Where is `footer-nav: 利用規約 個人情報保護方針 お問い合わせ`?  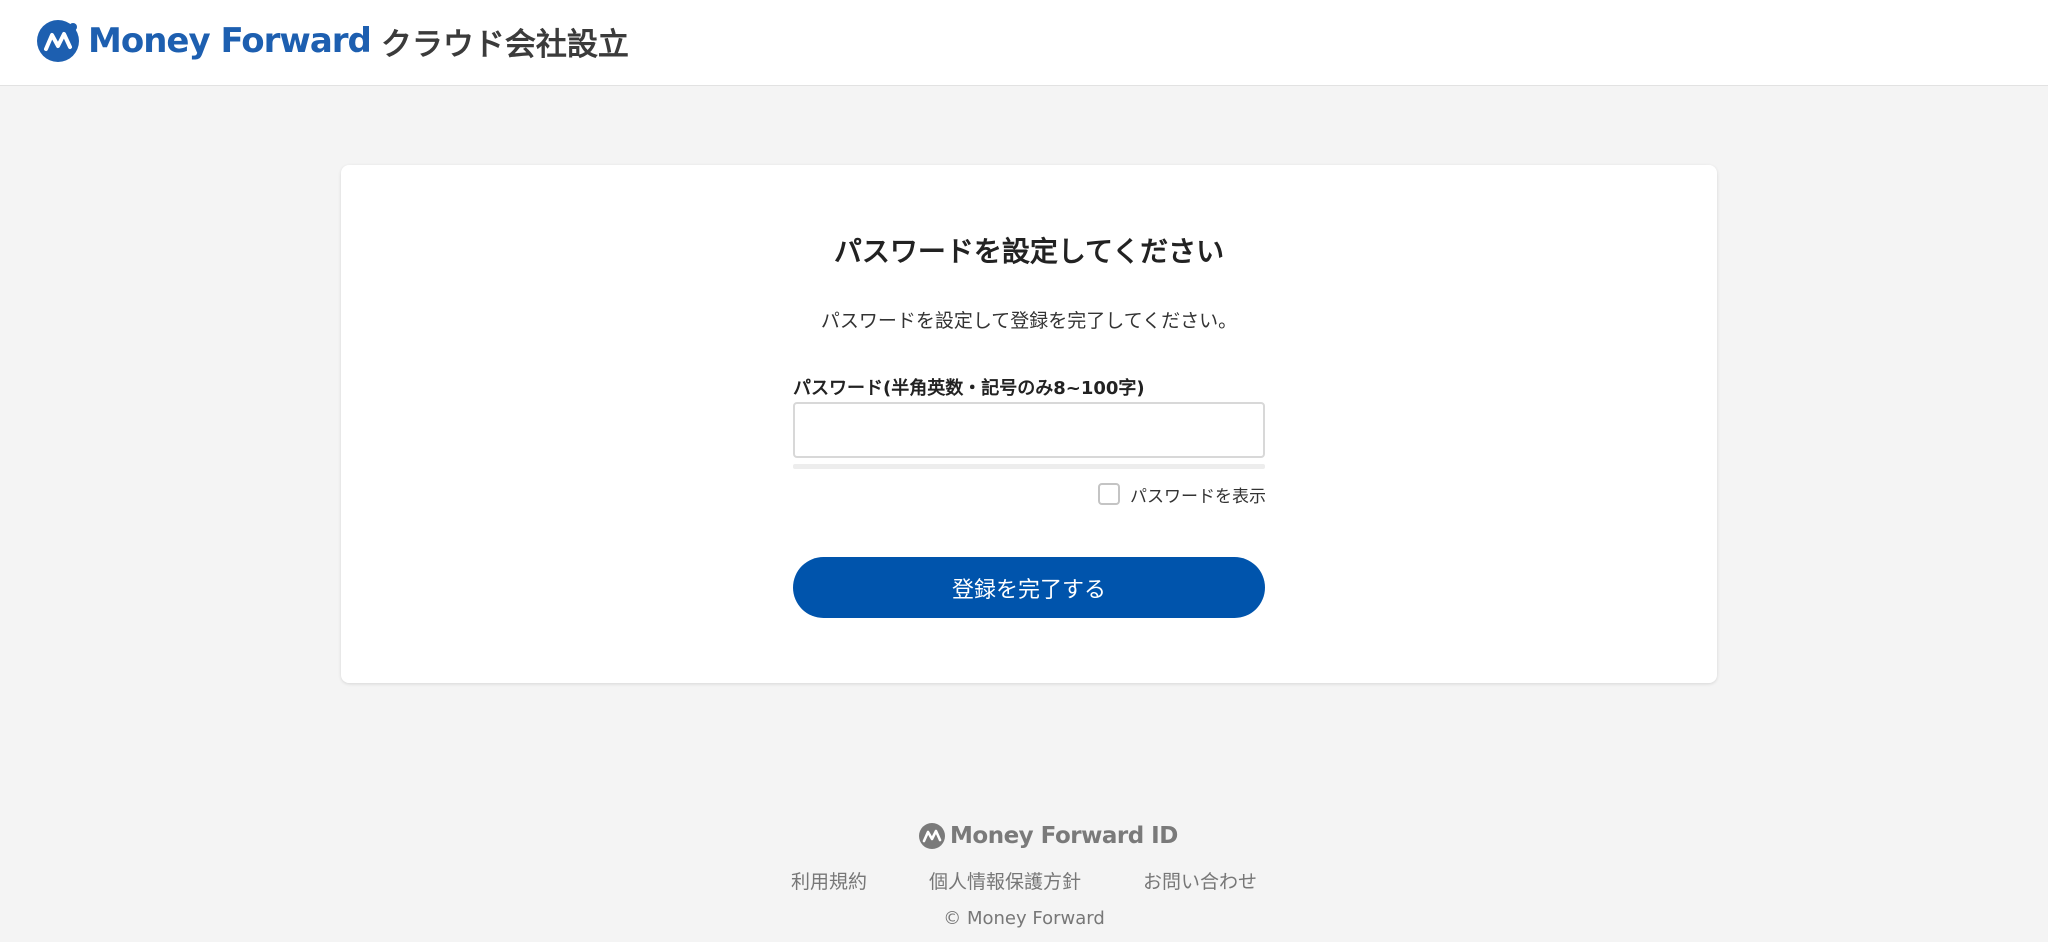
footer-nav: 利用規約 個人情報保護方針 お問い合わせ is located at coordinates (1024, 880).